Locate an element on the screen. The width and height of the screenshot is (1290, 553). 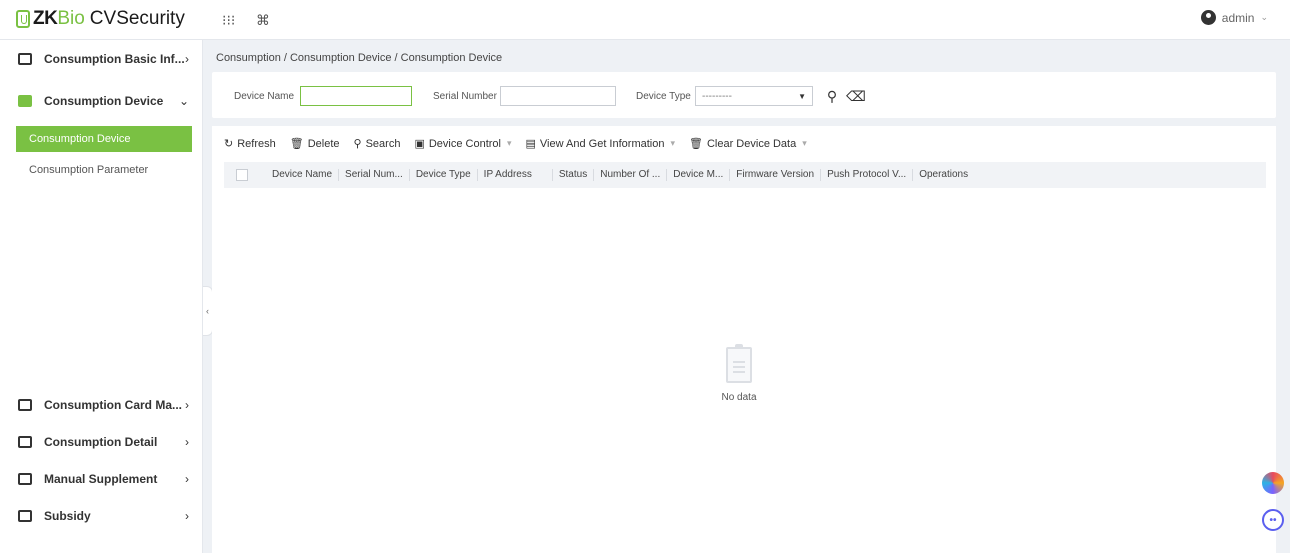
delete-label: Delete is located at coordinates (323, 143).